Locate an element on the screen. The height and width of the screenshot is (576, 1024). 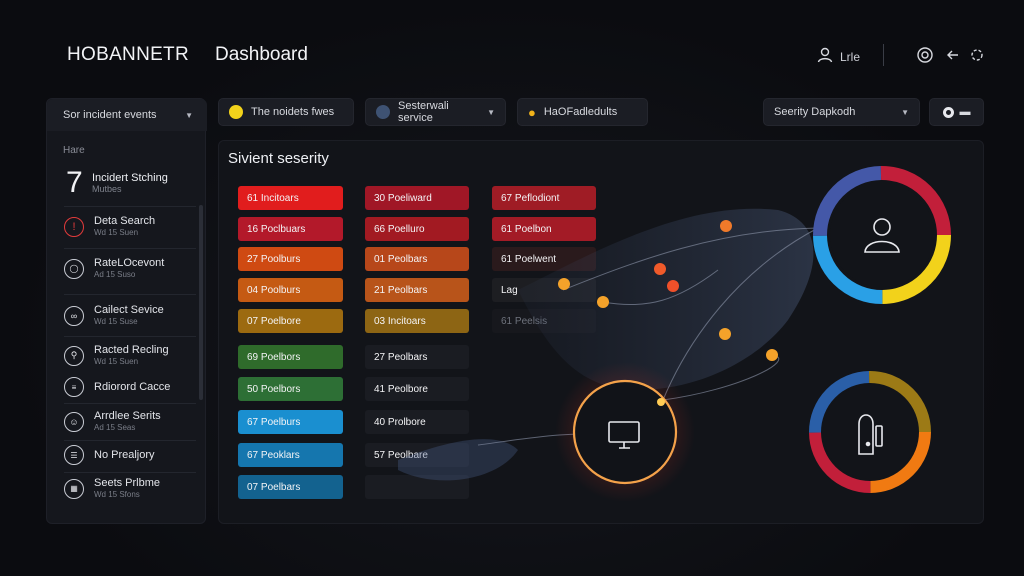
sidebar-feature-card: 7 Incidert Stching Mutbes is located at coordinates (117, 183).